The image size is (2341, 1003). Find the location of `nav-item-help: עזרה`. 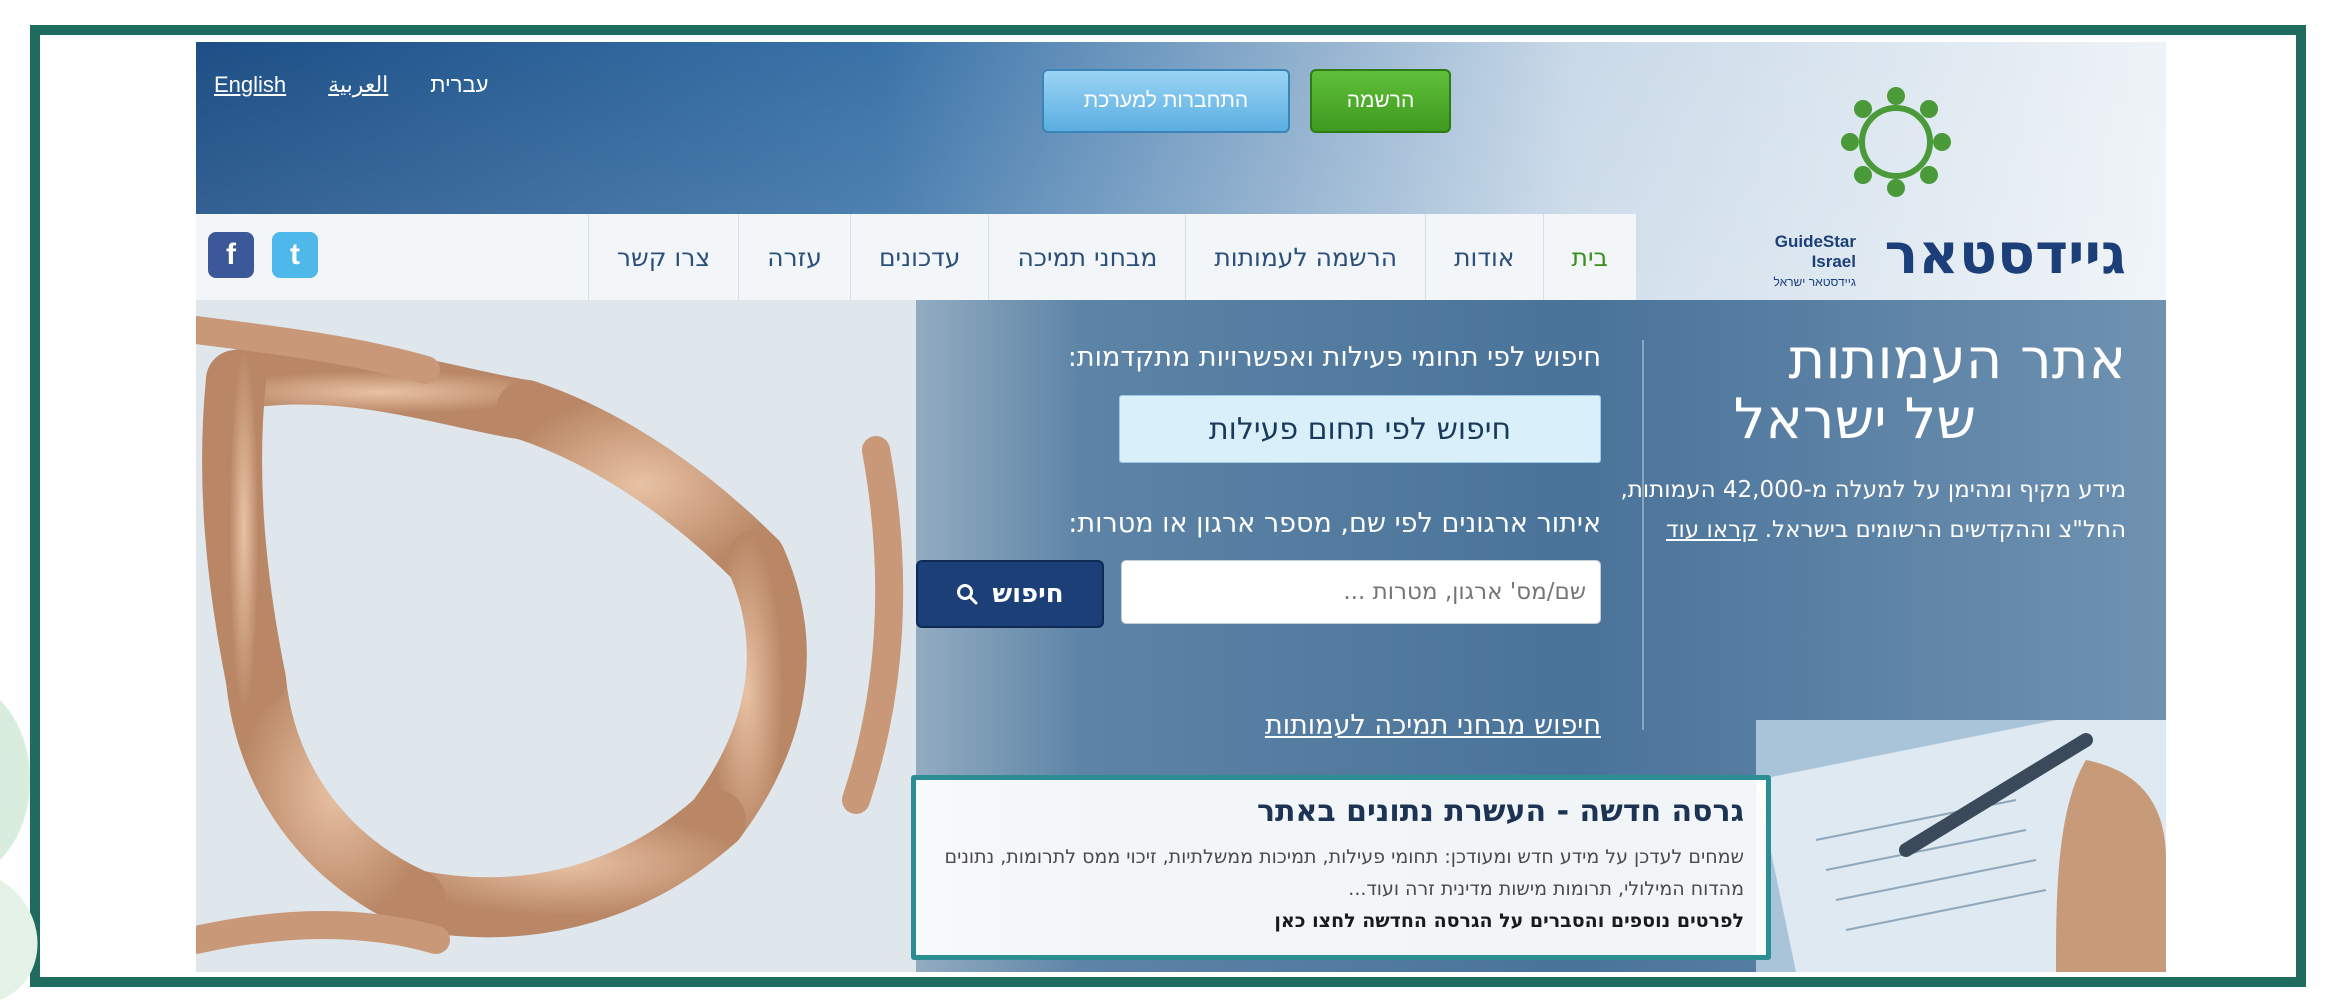

nav-item-help: עזרה is located at coordinates (794, 257).